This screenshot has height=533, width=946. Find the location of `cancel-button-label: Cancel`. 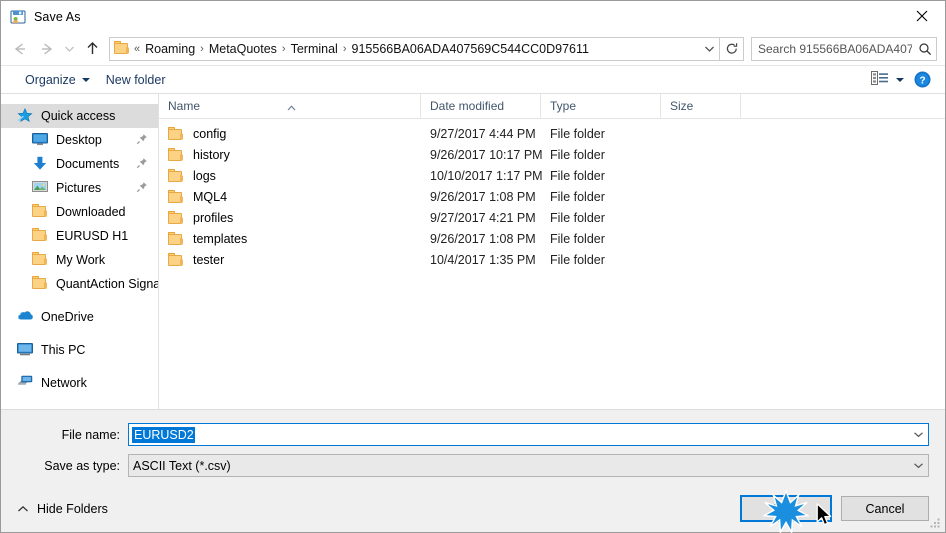

cancel-button-label: Cancel is located at coordinates (885, 508).